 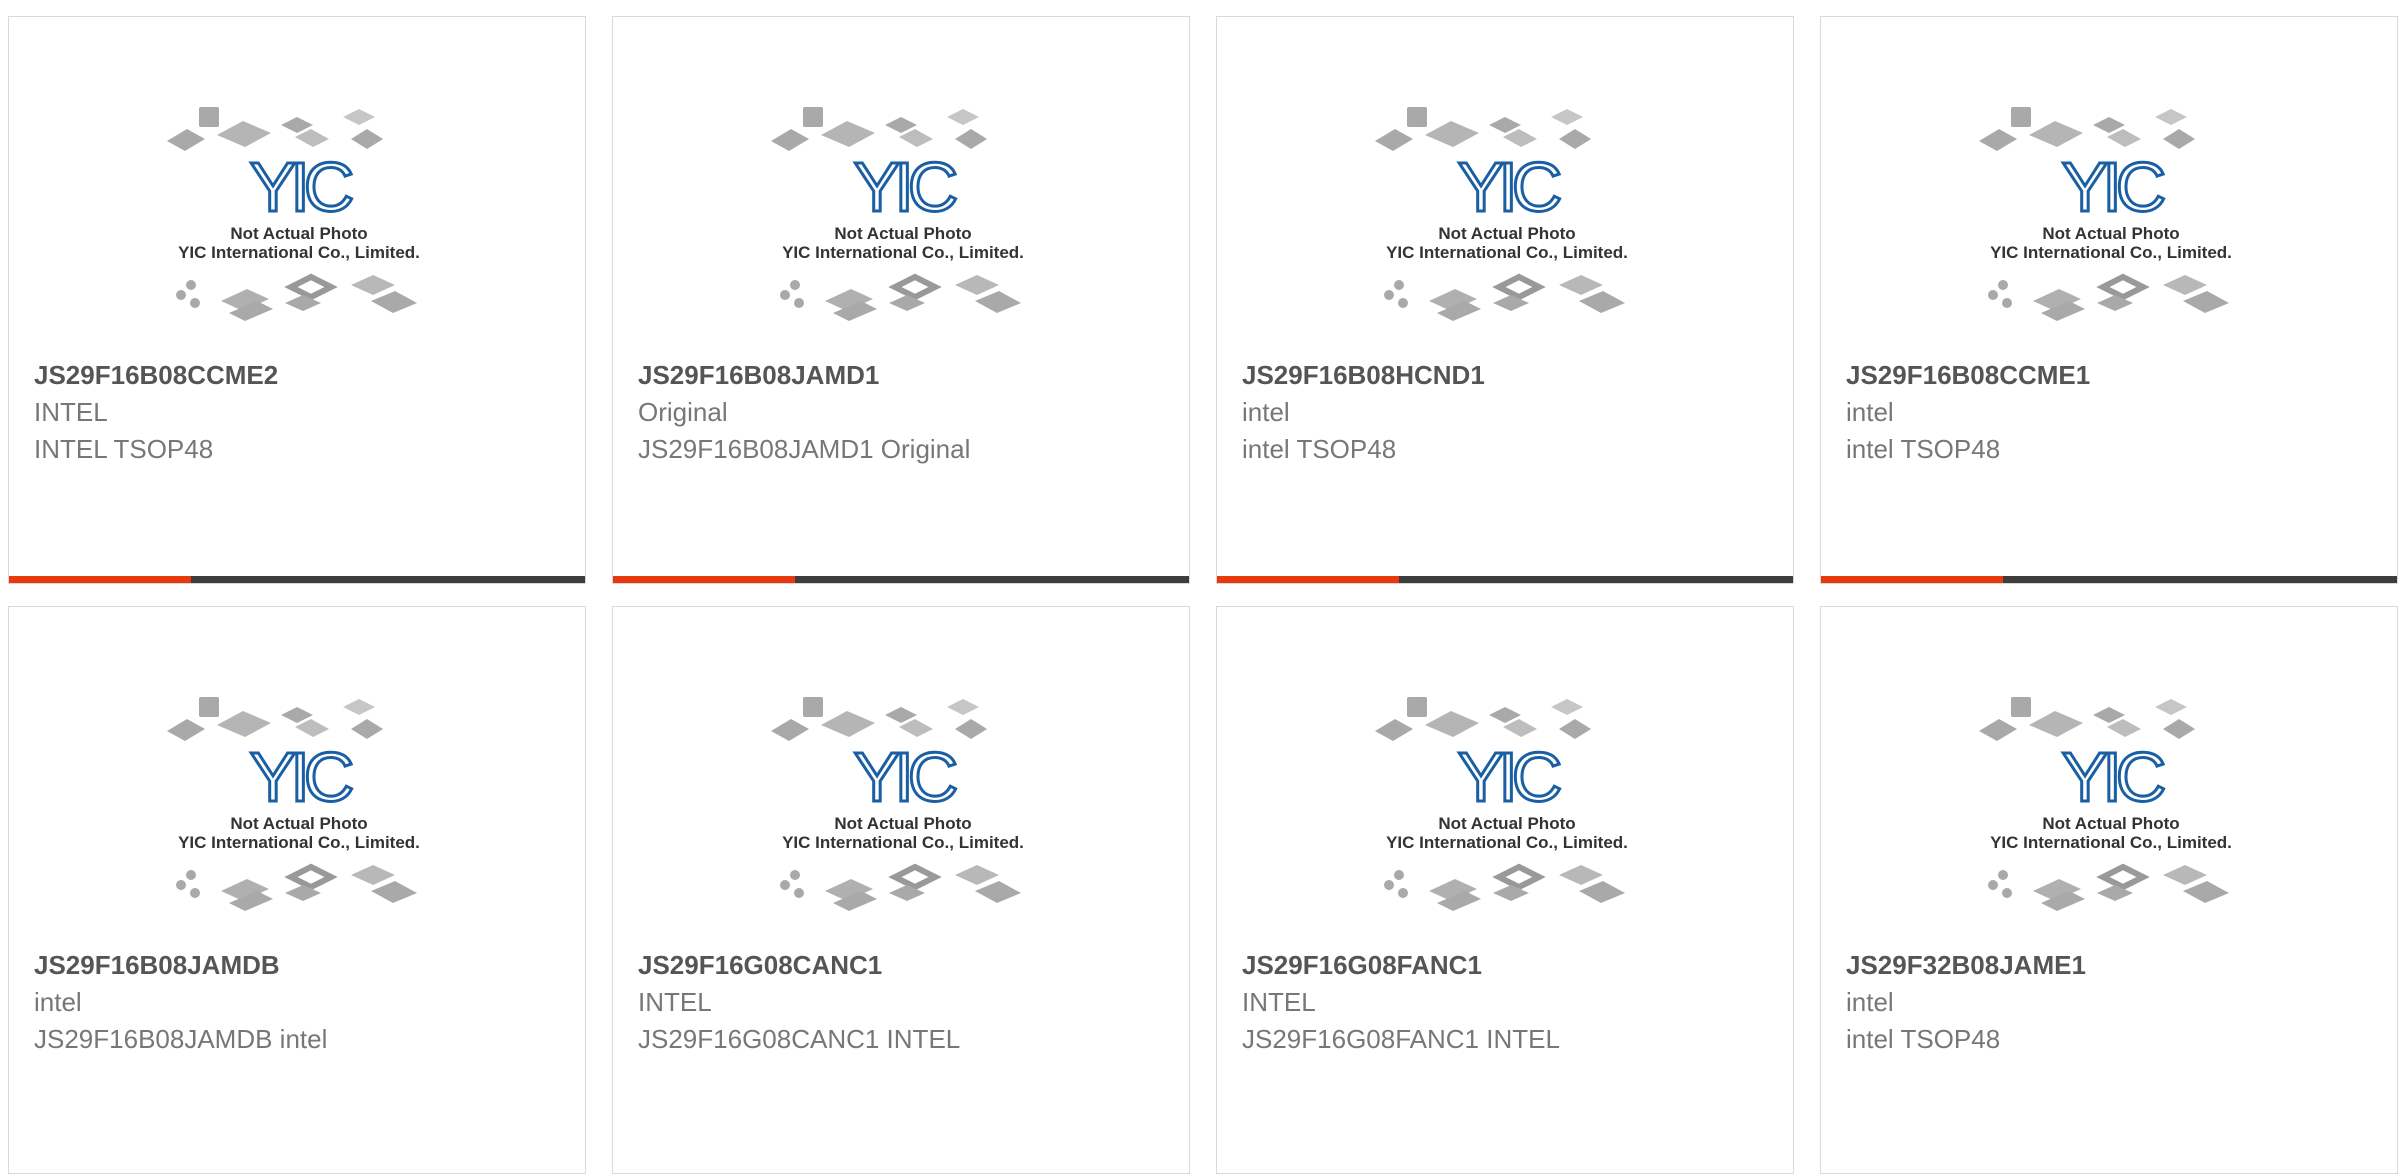 What do you see at coordinates (299, 412) in the screenshot?
I see `product-info: JS29F16B08CCME2 INTEL INTEL TSOP48` at bounding box center [299, 412].